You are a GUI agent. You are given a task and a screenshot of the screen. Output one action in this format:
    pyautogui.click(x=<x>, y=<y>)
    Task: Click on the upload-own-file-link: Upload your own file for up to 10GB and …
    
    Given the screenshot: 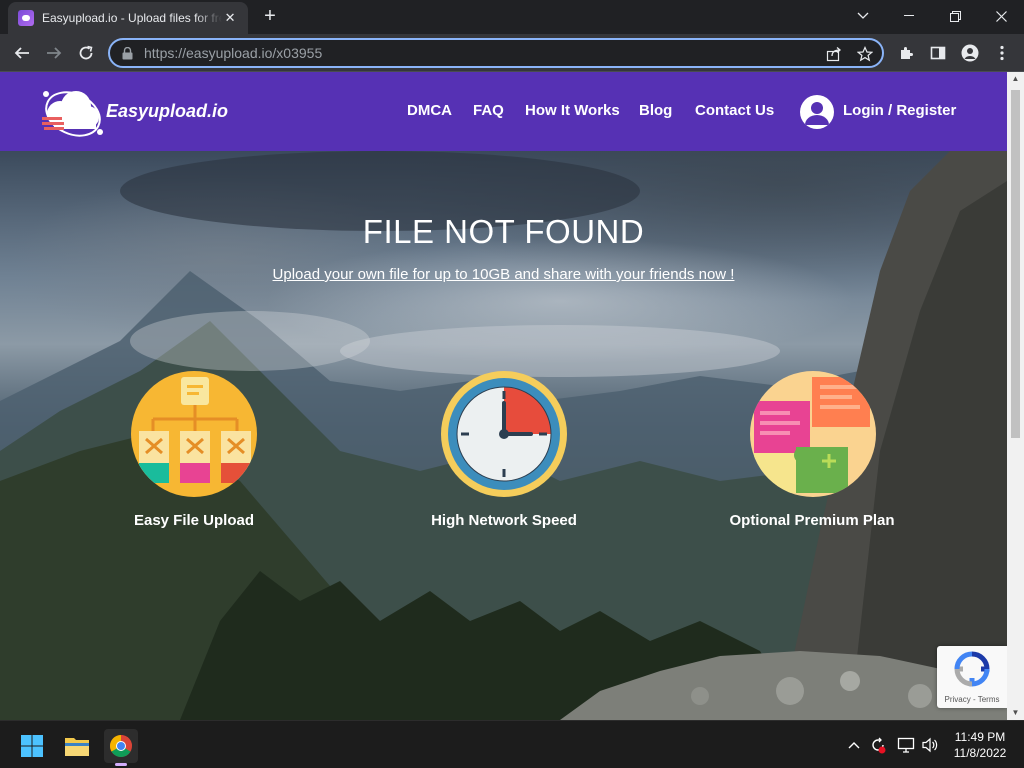 What is the action you would take?
    pyautogui.click(x=503, y=274)
    